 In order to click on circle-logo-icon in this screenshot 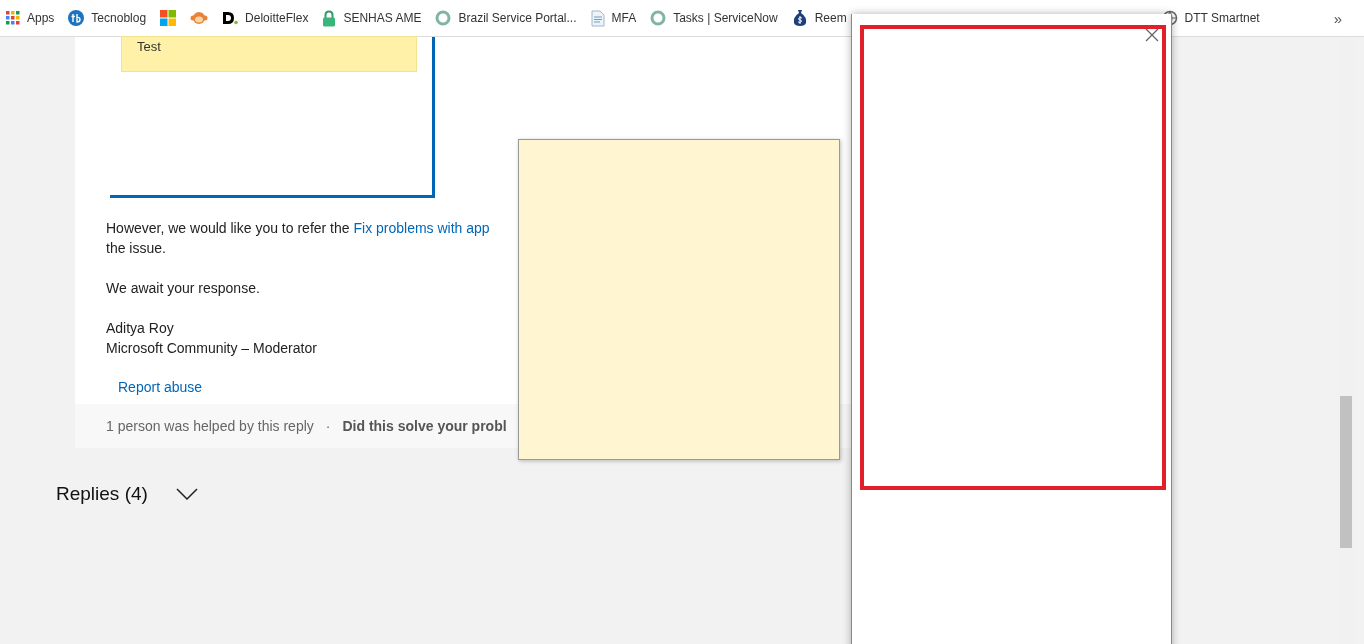, I will do `click(76, 18)`.